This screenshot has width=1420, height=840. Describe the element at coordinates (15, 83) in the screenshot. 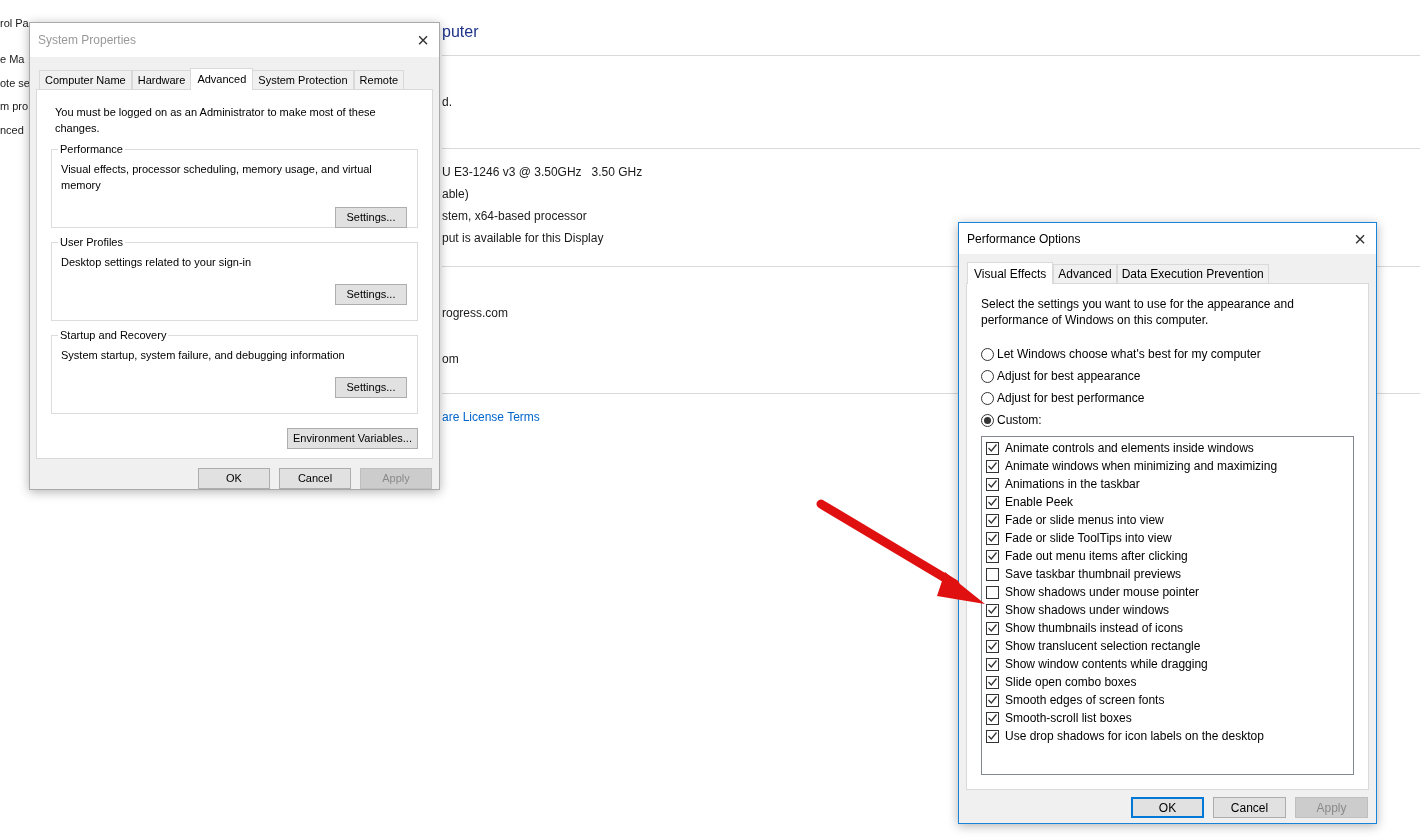

I see `sidebar-link: ote se` at that location.